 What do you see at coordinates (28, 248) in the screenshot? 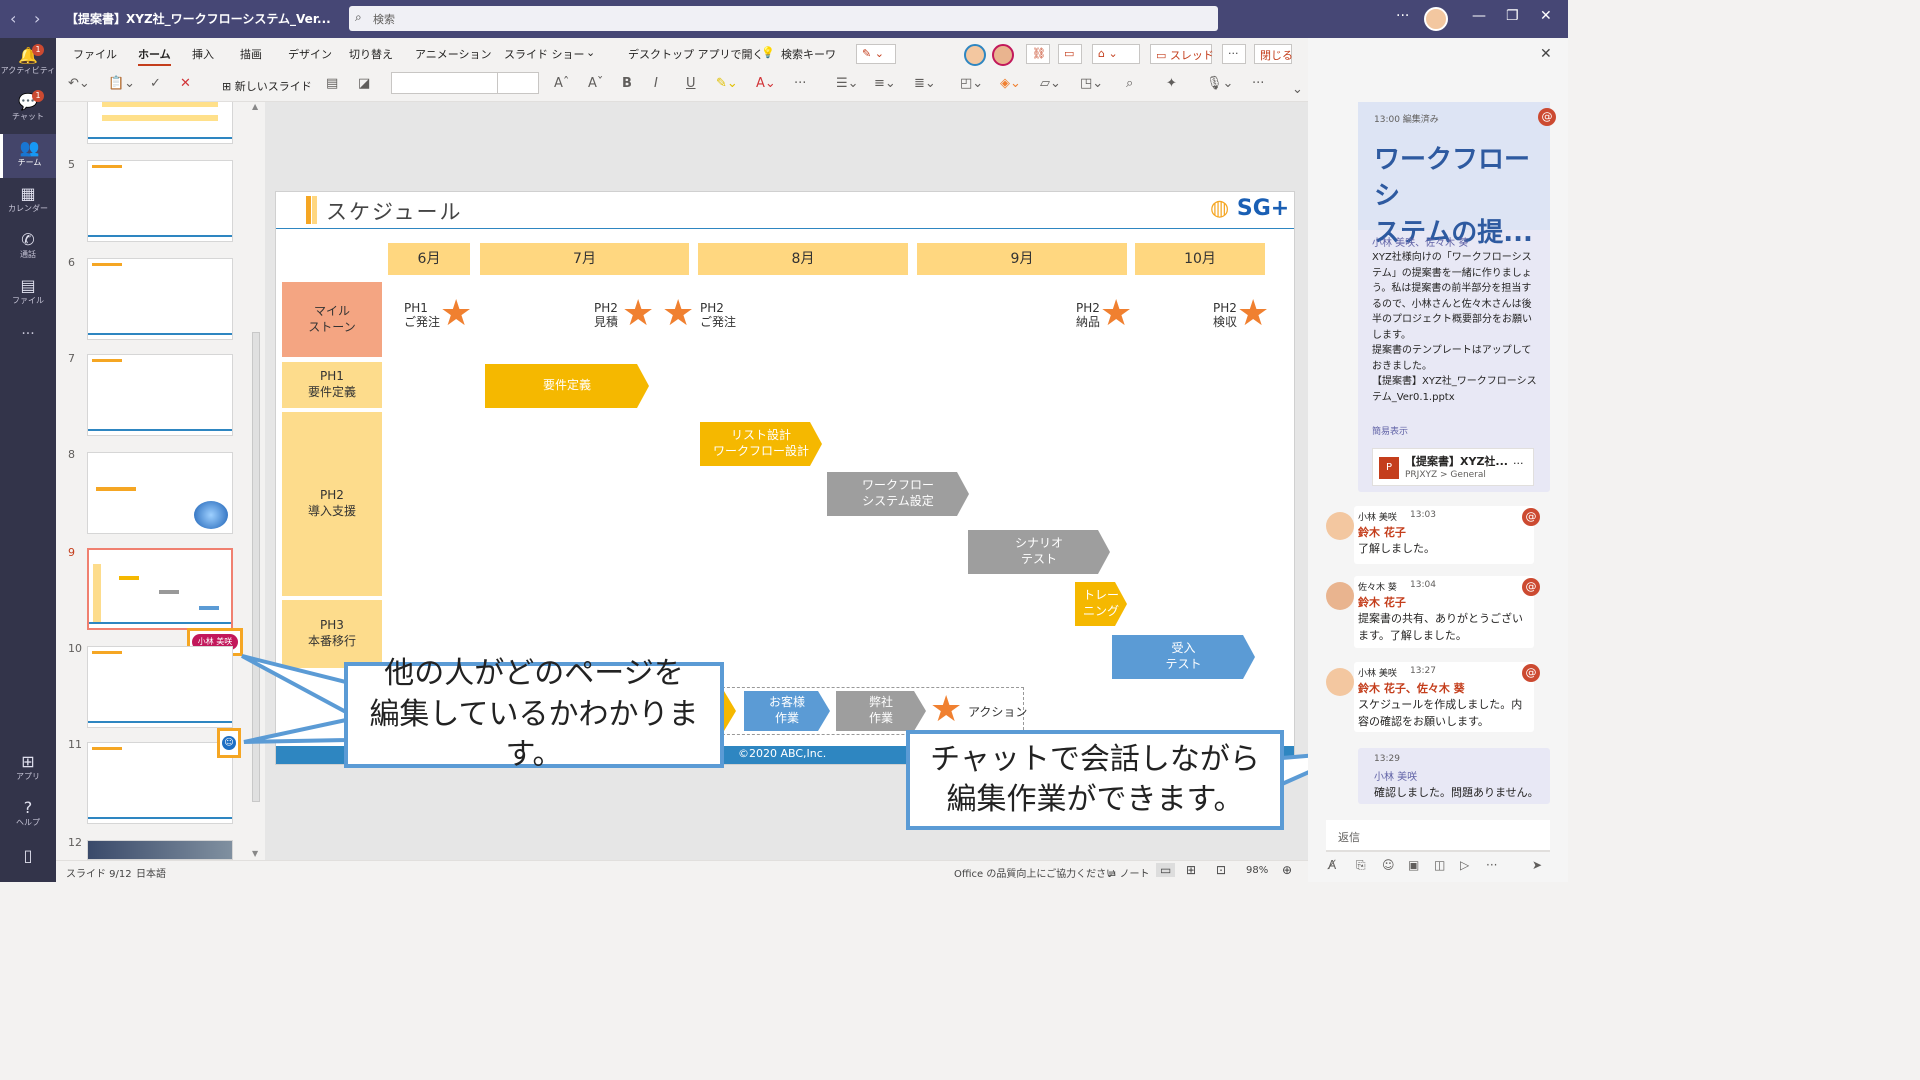
I see `rail-calls: ✆ 通話` at bounding box center [28, 248].